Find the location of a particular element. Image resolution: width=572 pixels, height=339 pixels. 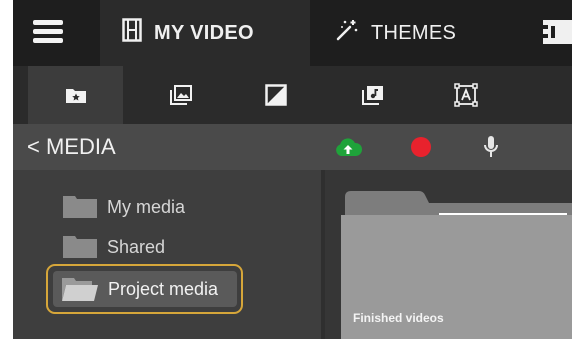

back-to-media-button: < MEDIA is located at coordinates (71, 147).